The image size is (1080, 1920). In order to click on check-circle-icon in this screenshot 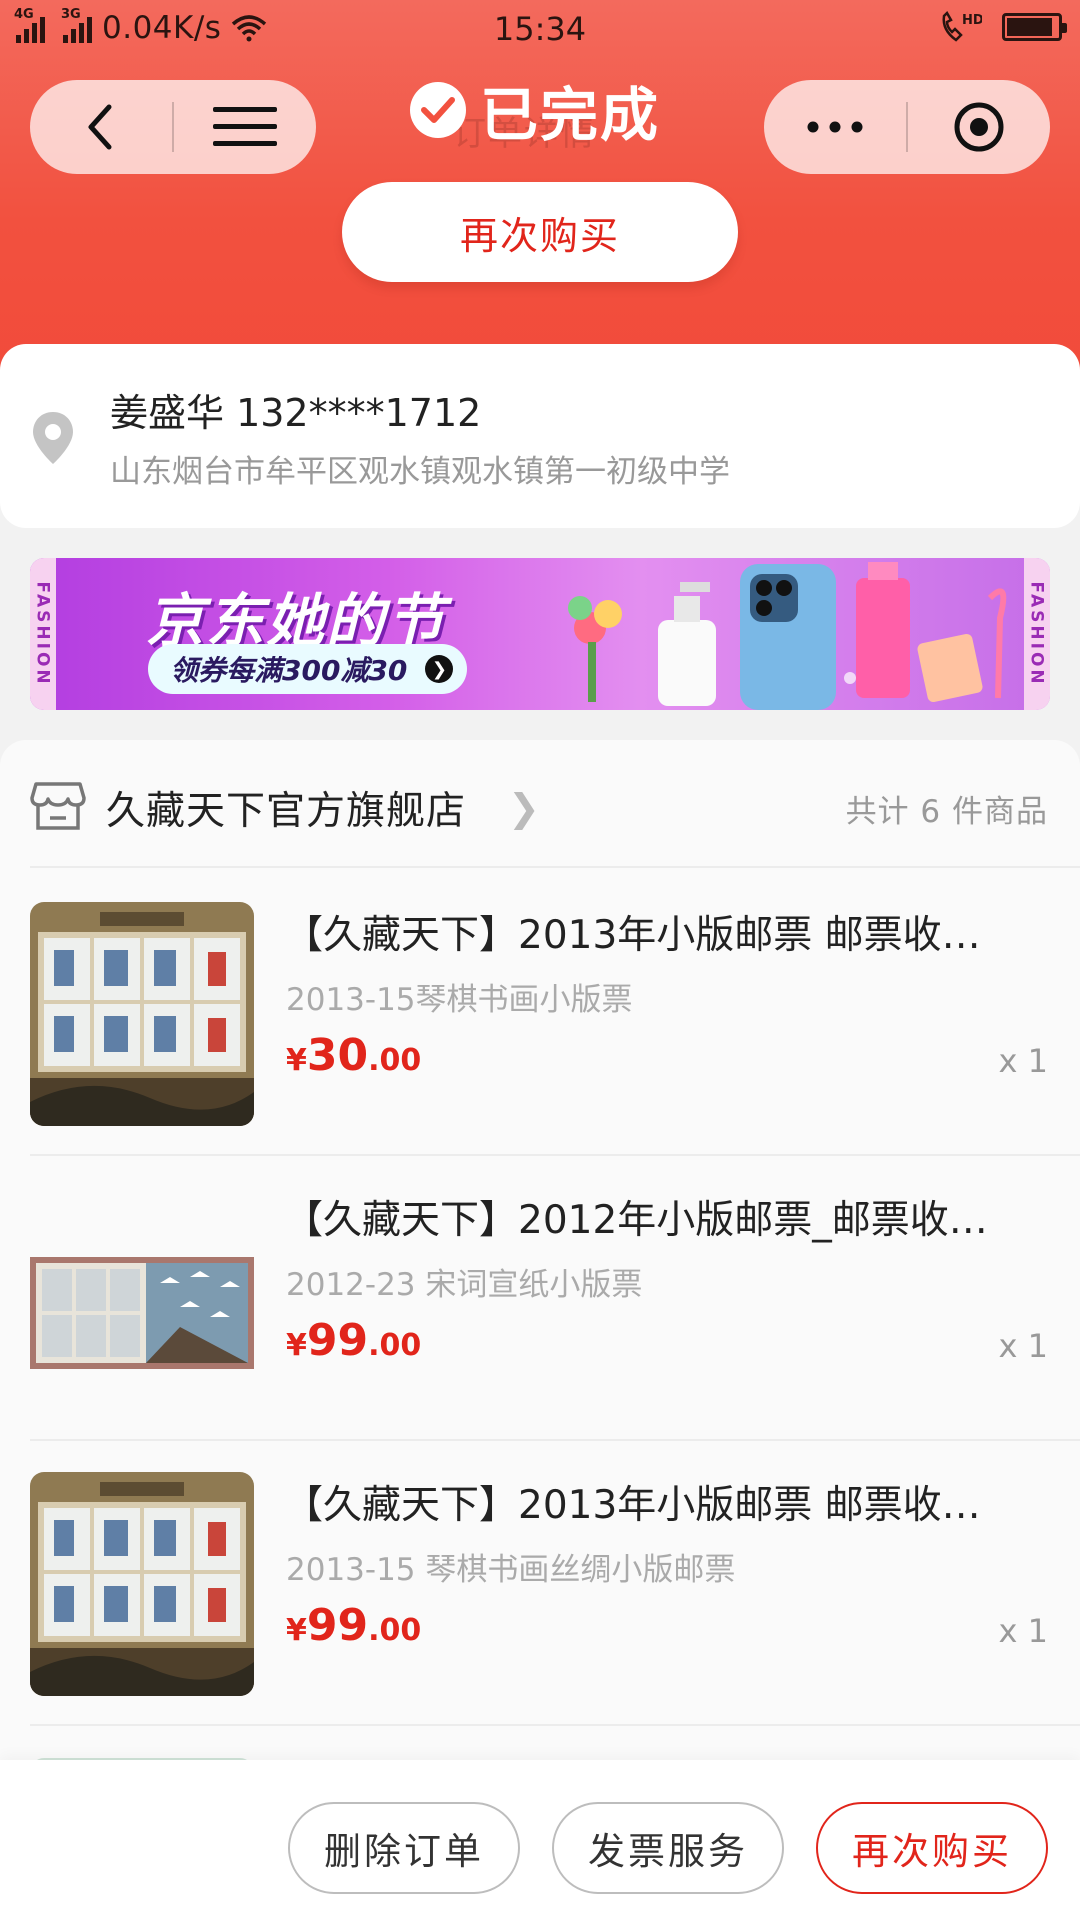, I will do `click(438, 110)`.